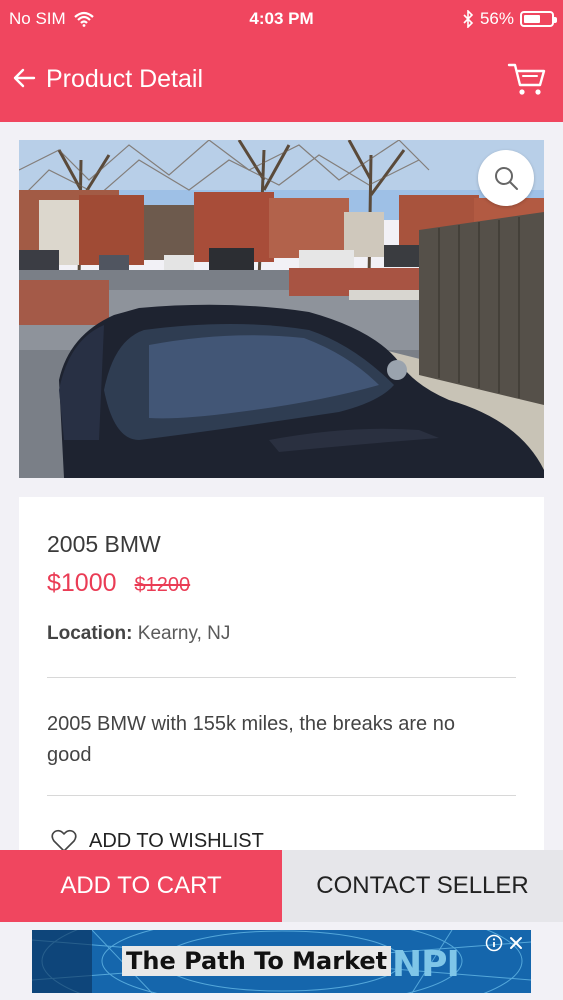  I want to click on arrow-left-icon, so click(24, 78).